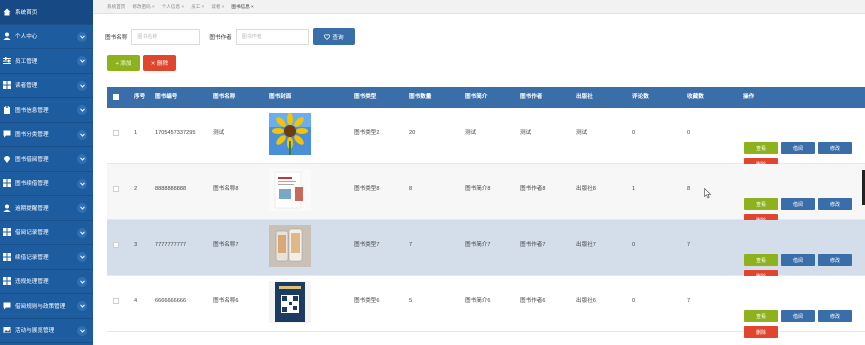 This screenshot has width=865, height=345. I want to click on sidebar-item-label: 员工管理, so click(26, 61).